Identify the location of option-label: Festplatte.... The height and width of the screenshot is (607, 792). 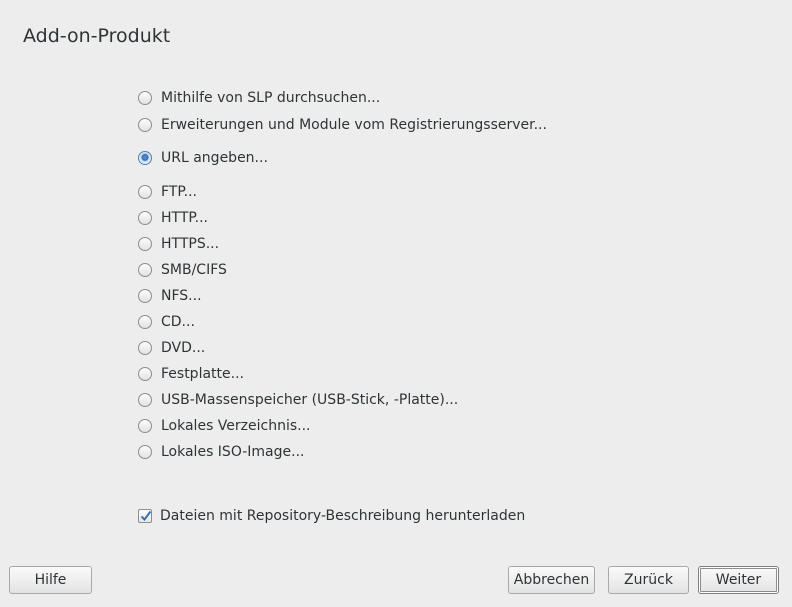
(202, 374).